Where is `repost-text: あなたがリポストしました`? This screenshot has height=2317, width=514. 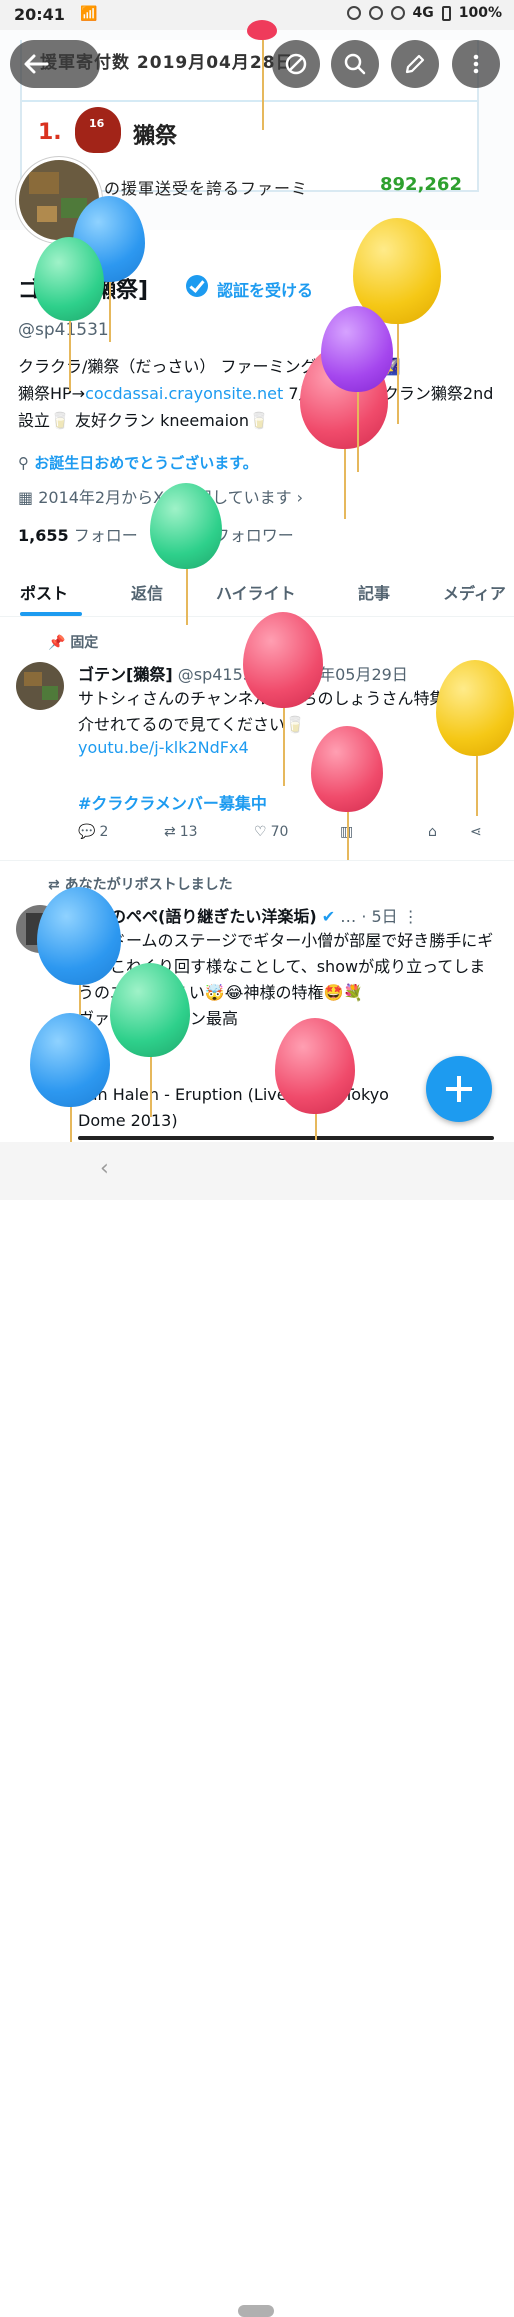
repost-text: あなたがリポストしました is located at coordinates (148, 885).